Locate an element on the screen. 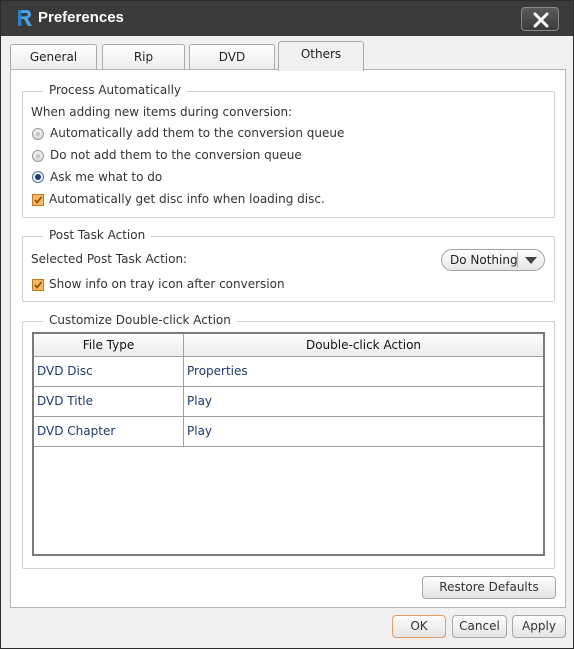 This screenshot has height=649, width=574. tab-general: General is located at coordinates (53, 57).